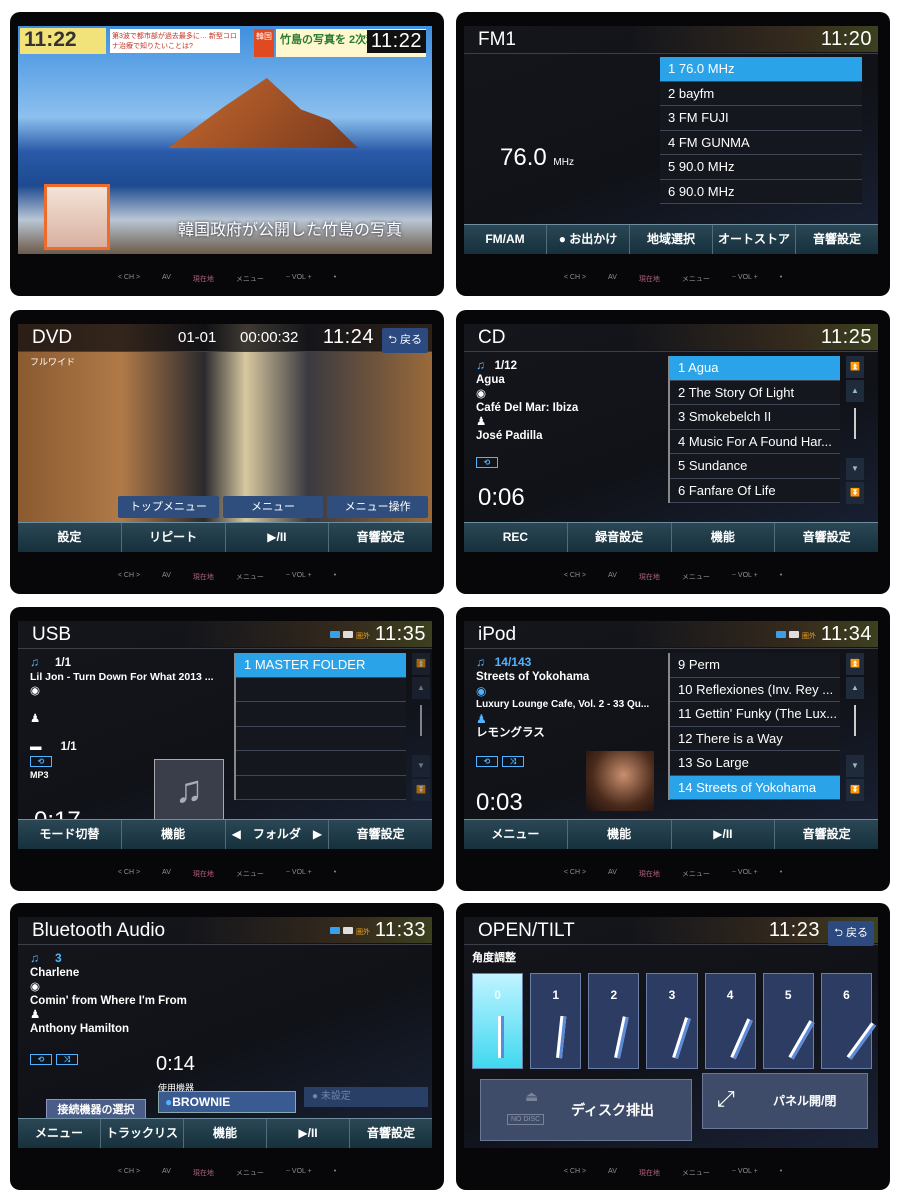 The width and height of the screenshot is (900, 1200). Describe the element at coordinates (755, 368) in the screenshot. I see `track-item: 1 Agua` at that location.